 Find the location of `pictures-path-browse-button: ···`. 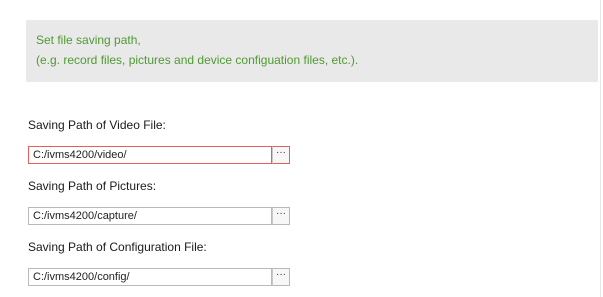

pictures-path-browse-button: ··· is located at coordinates (281, 216).